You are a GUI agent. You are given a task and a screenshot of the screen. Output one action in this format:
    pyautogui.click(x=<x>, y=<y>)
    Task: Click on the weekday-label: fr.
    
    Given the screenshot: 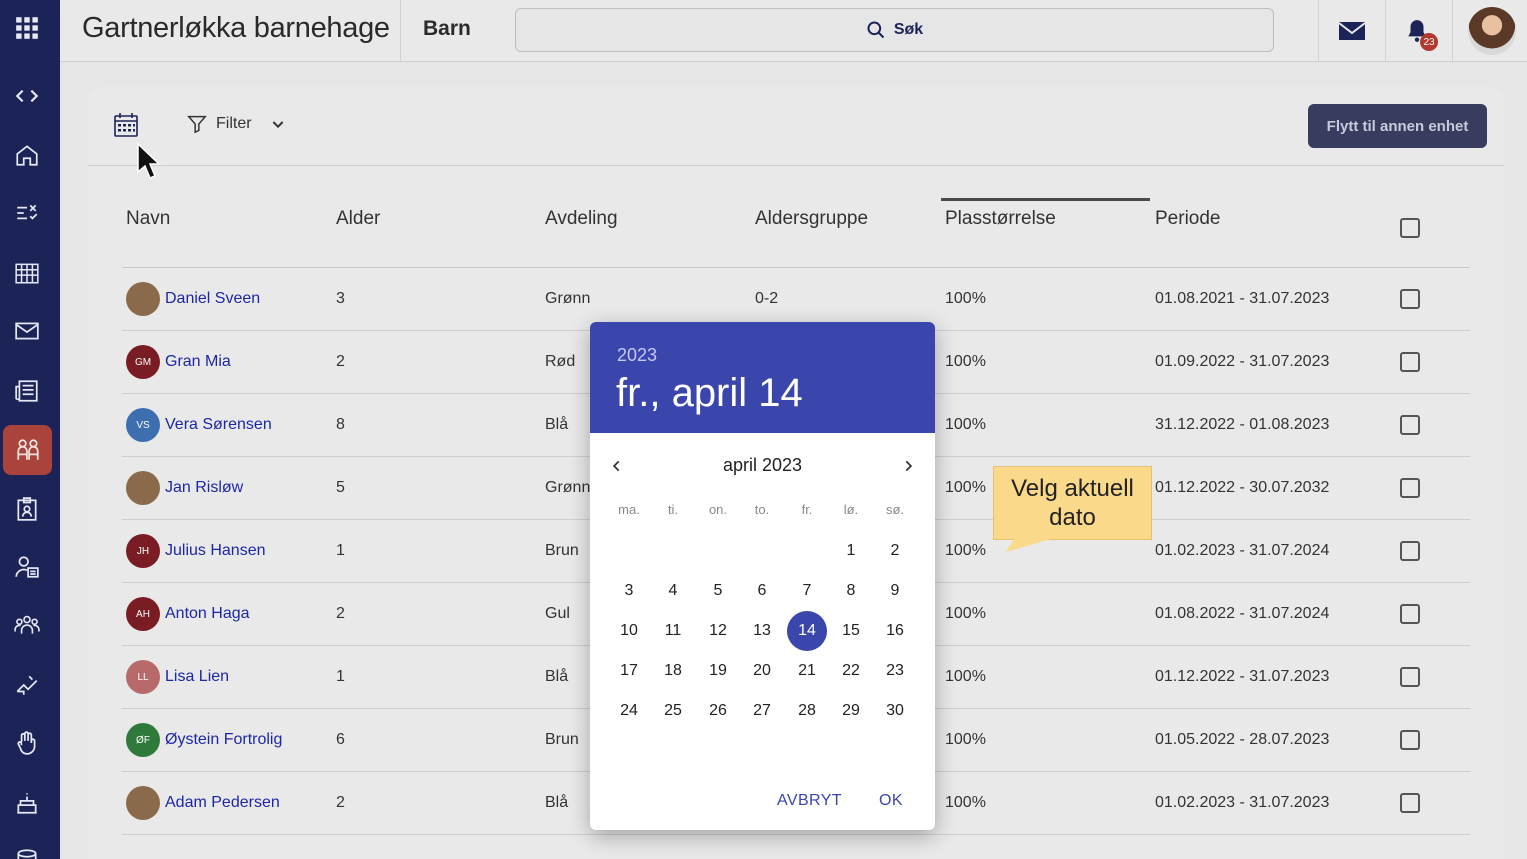 What is the action you would take?
    pyautogui.click(x=807, y=509)
    